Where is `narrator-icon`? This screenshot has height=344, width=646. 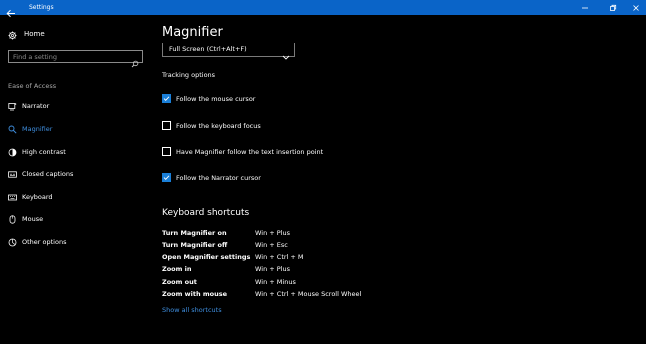
narrator-icon is located at coordinates (12, 106).